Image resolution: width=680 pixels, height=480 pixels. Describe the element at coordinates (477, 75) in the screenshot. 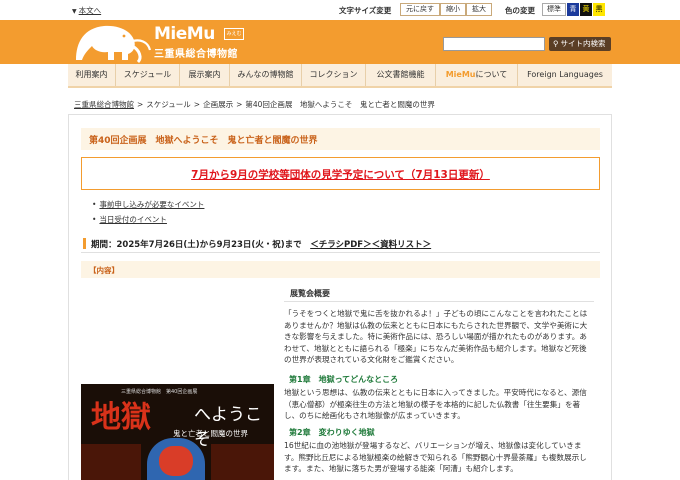

I see `nav-item-about: MieMuについて` at that location.